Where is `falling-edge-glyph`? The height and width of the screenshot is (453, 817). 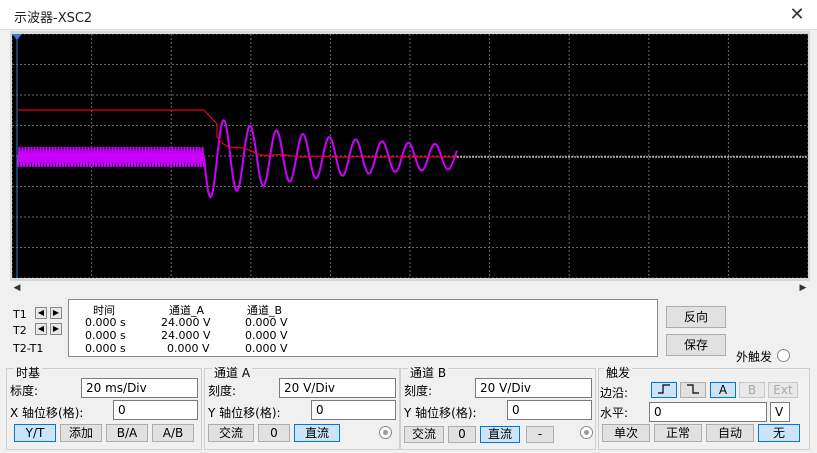
falling-edge-glyph is located at coordinates (693, 389).